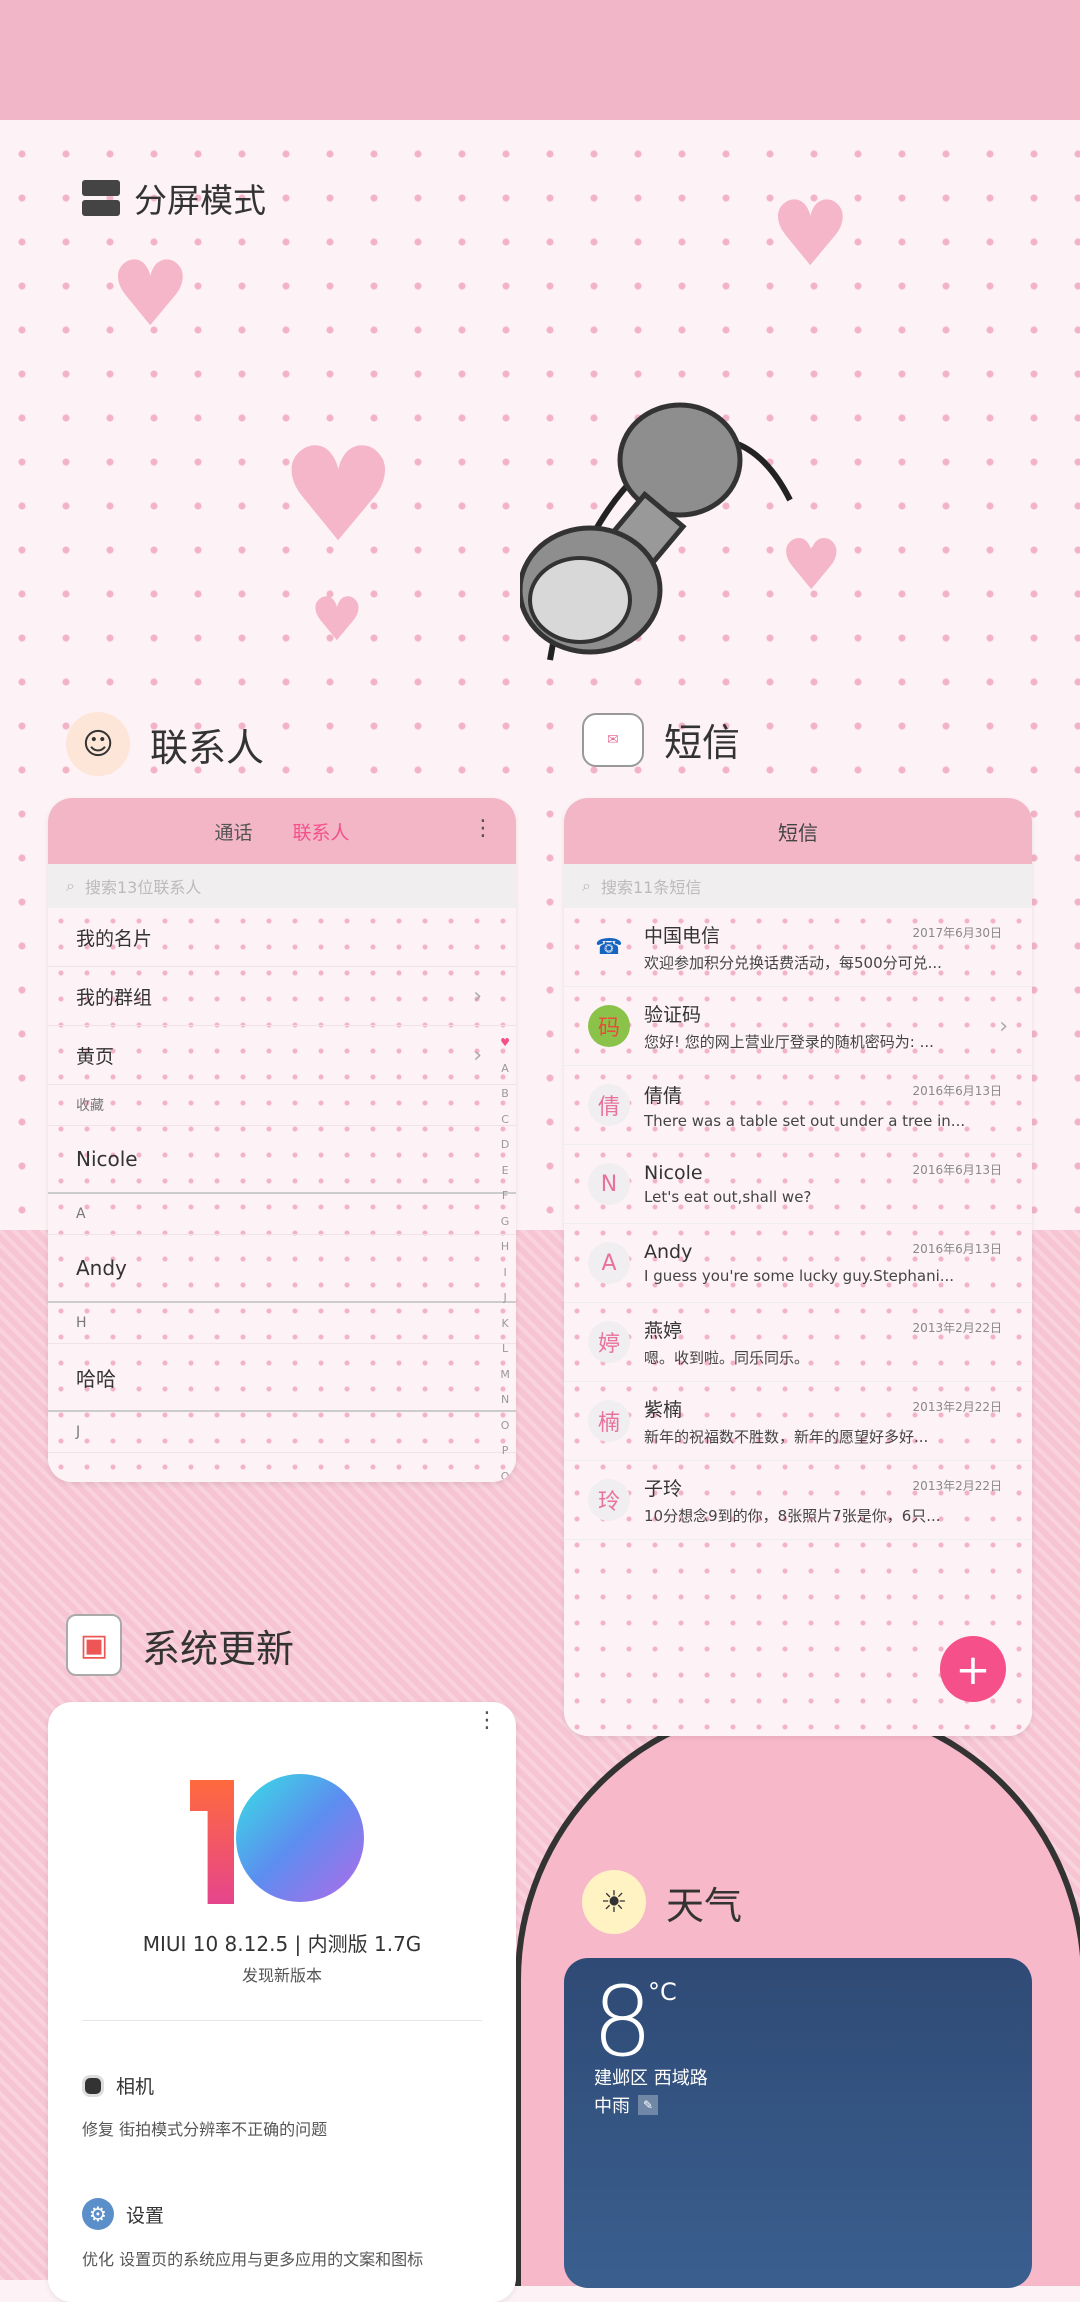  Describe the element at coordinates (505, 1473) in the screenshot. I see `alphabet-letter: Q` at that location.